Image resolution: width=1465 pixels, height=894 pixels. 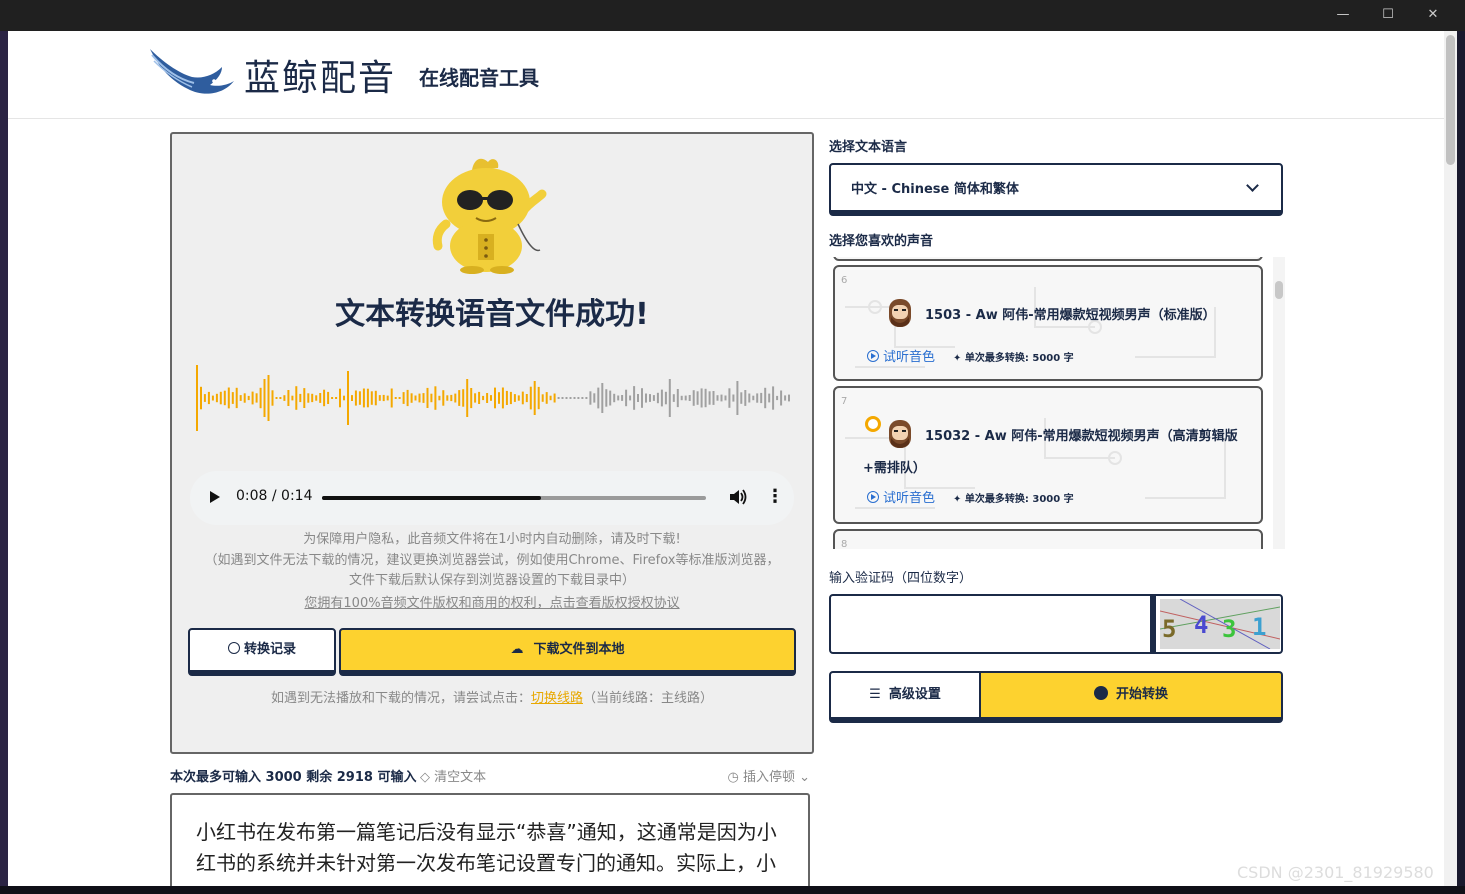 What do you see at coordinates (427, 777) in the screenshot?
I see `eraser-icon: ◇` at bounding box center [427, 777].